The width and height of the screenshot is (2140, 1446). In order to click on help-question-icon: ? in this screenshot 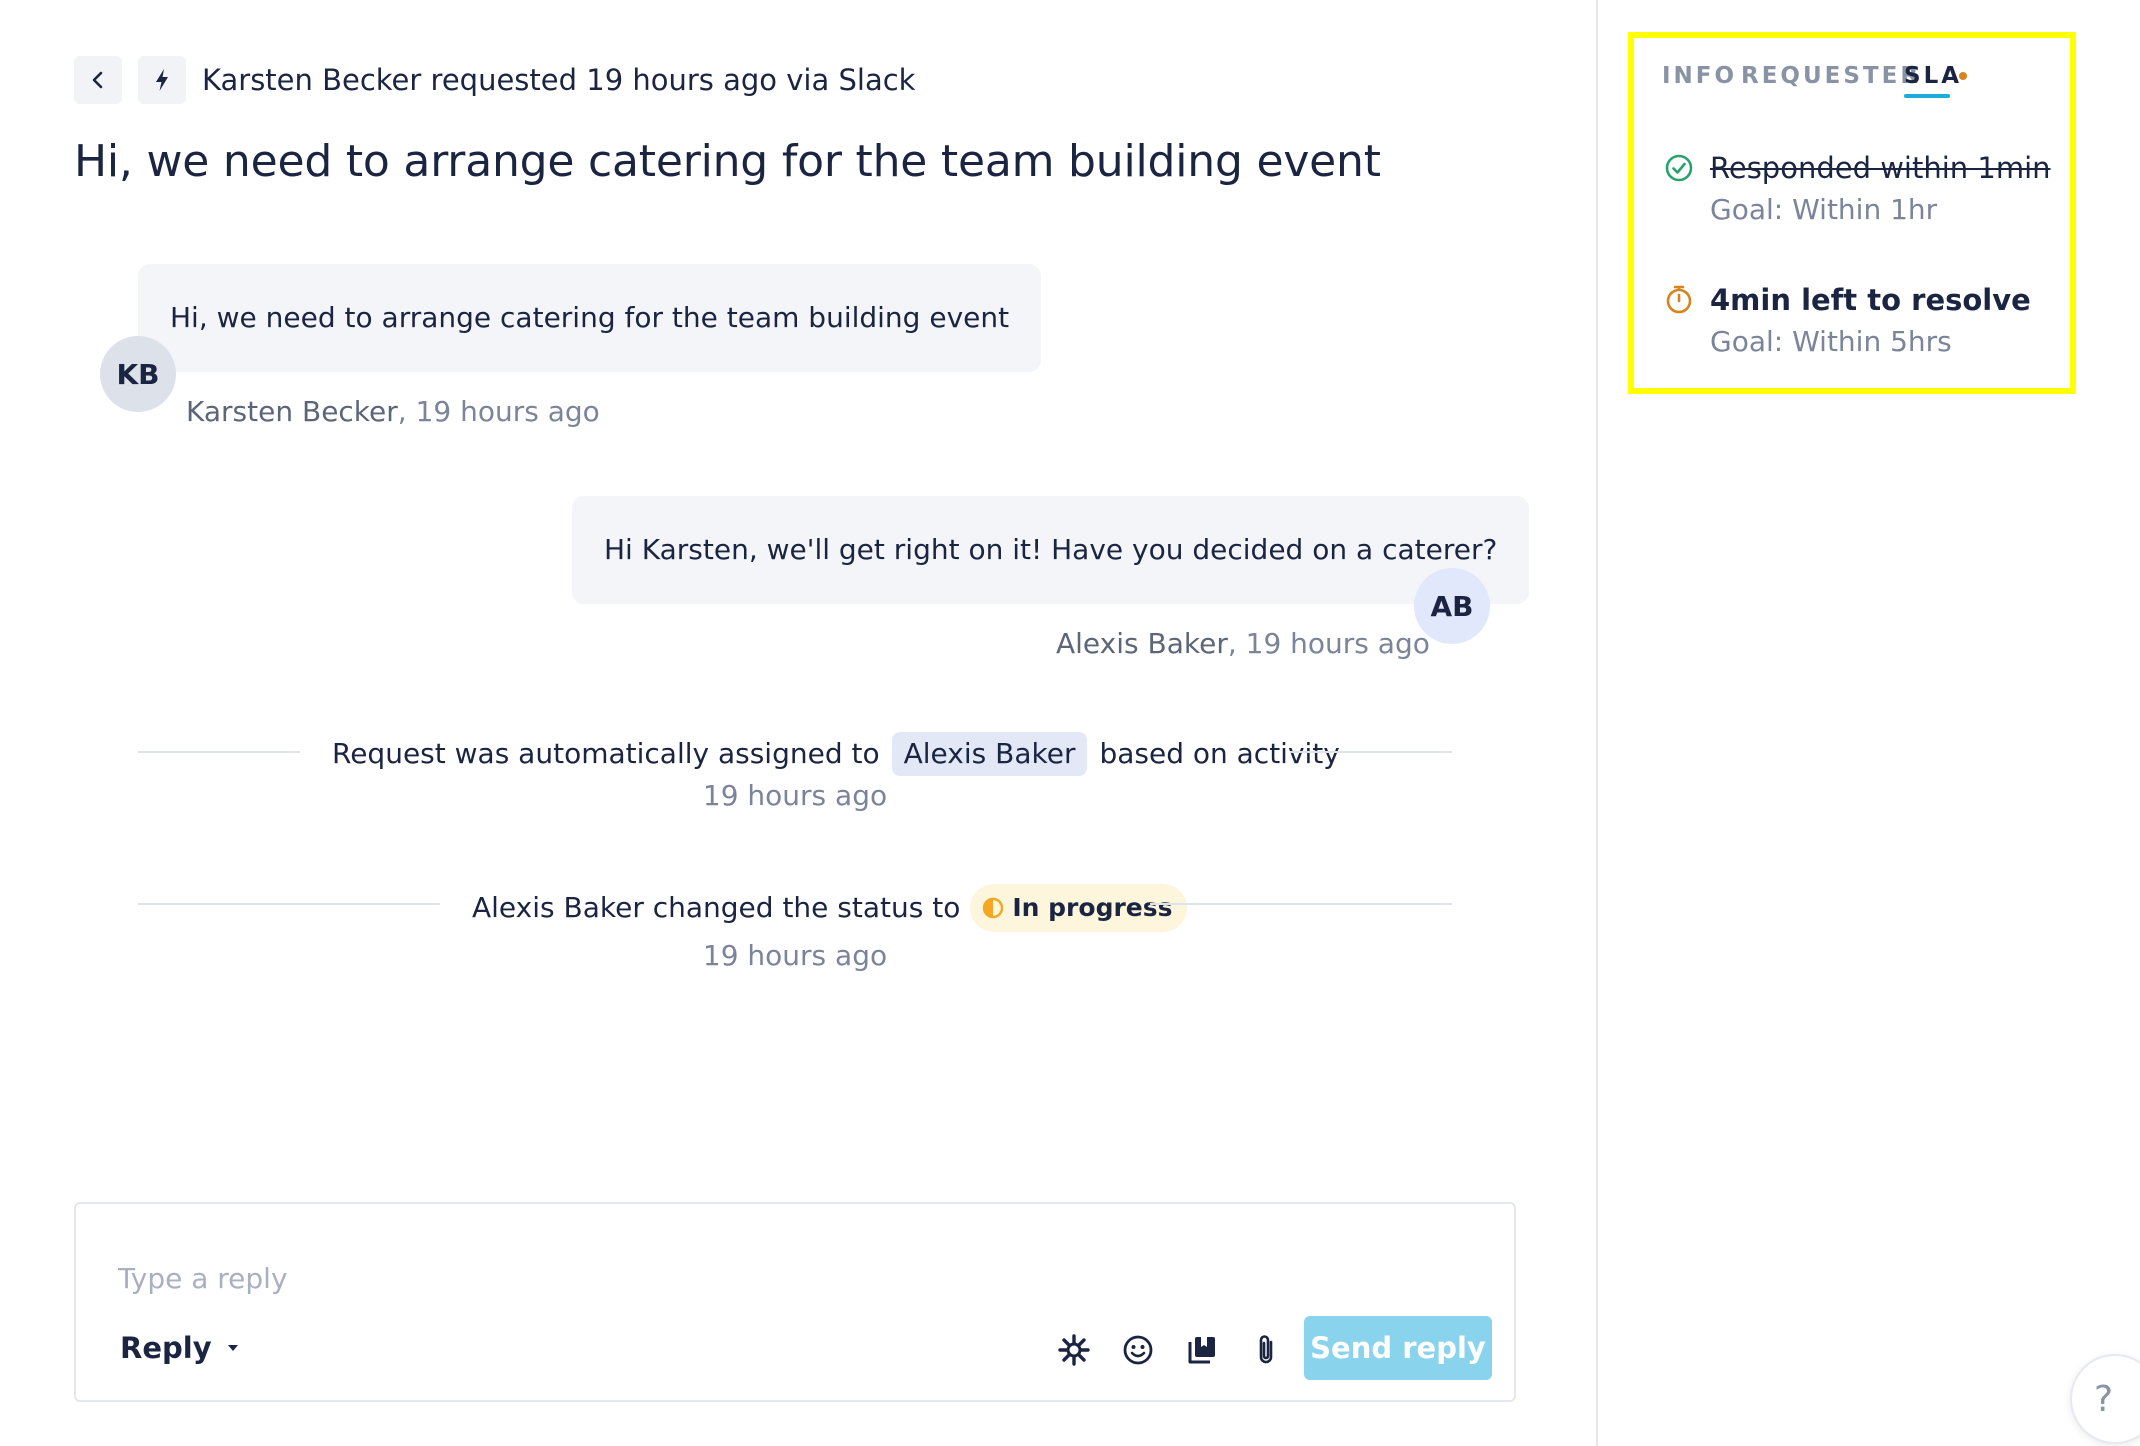, I will do `click(2104, 1399)`.